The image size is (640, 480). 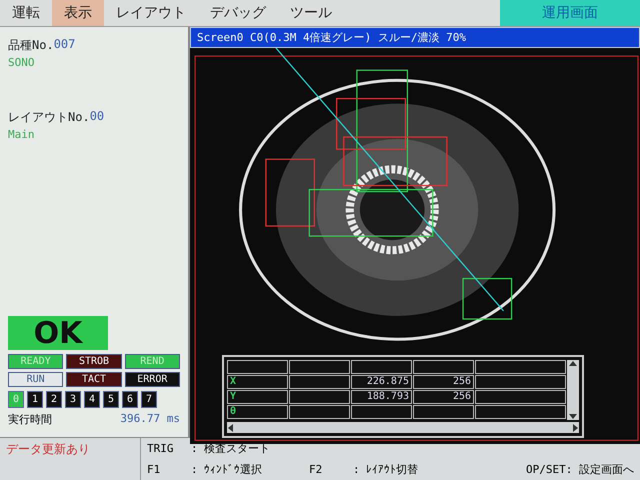 I want to click on vertical-scrollbar, so click(x=573, y=390).